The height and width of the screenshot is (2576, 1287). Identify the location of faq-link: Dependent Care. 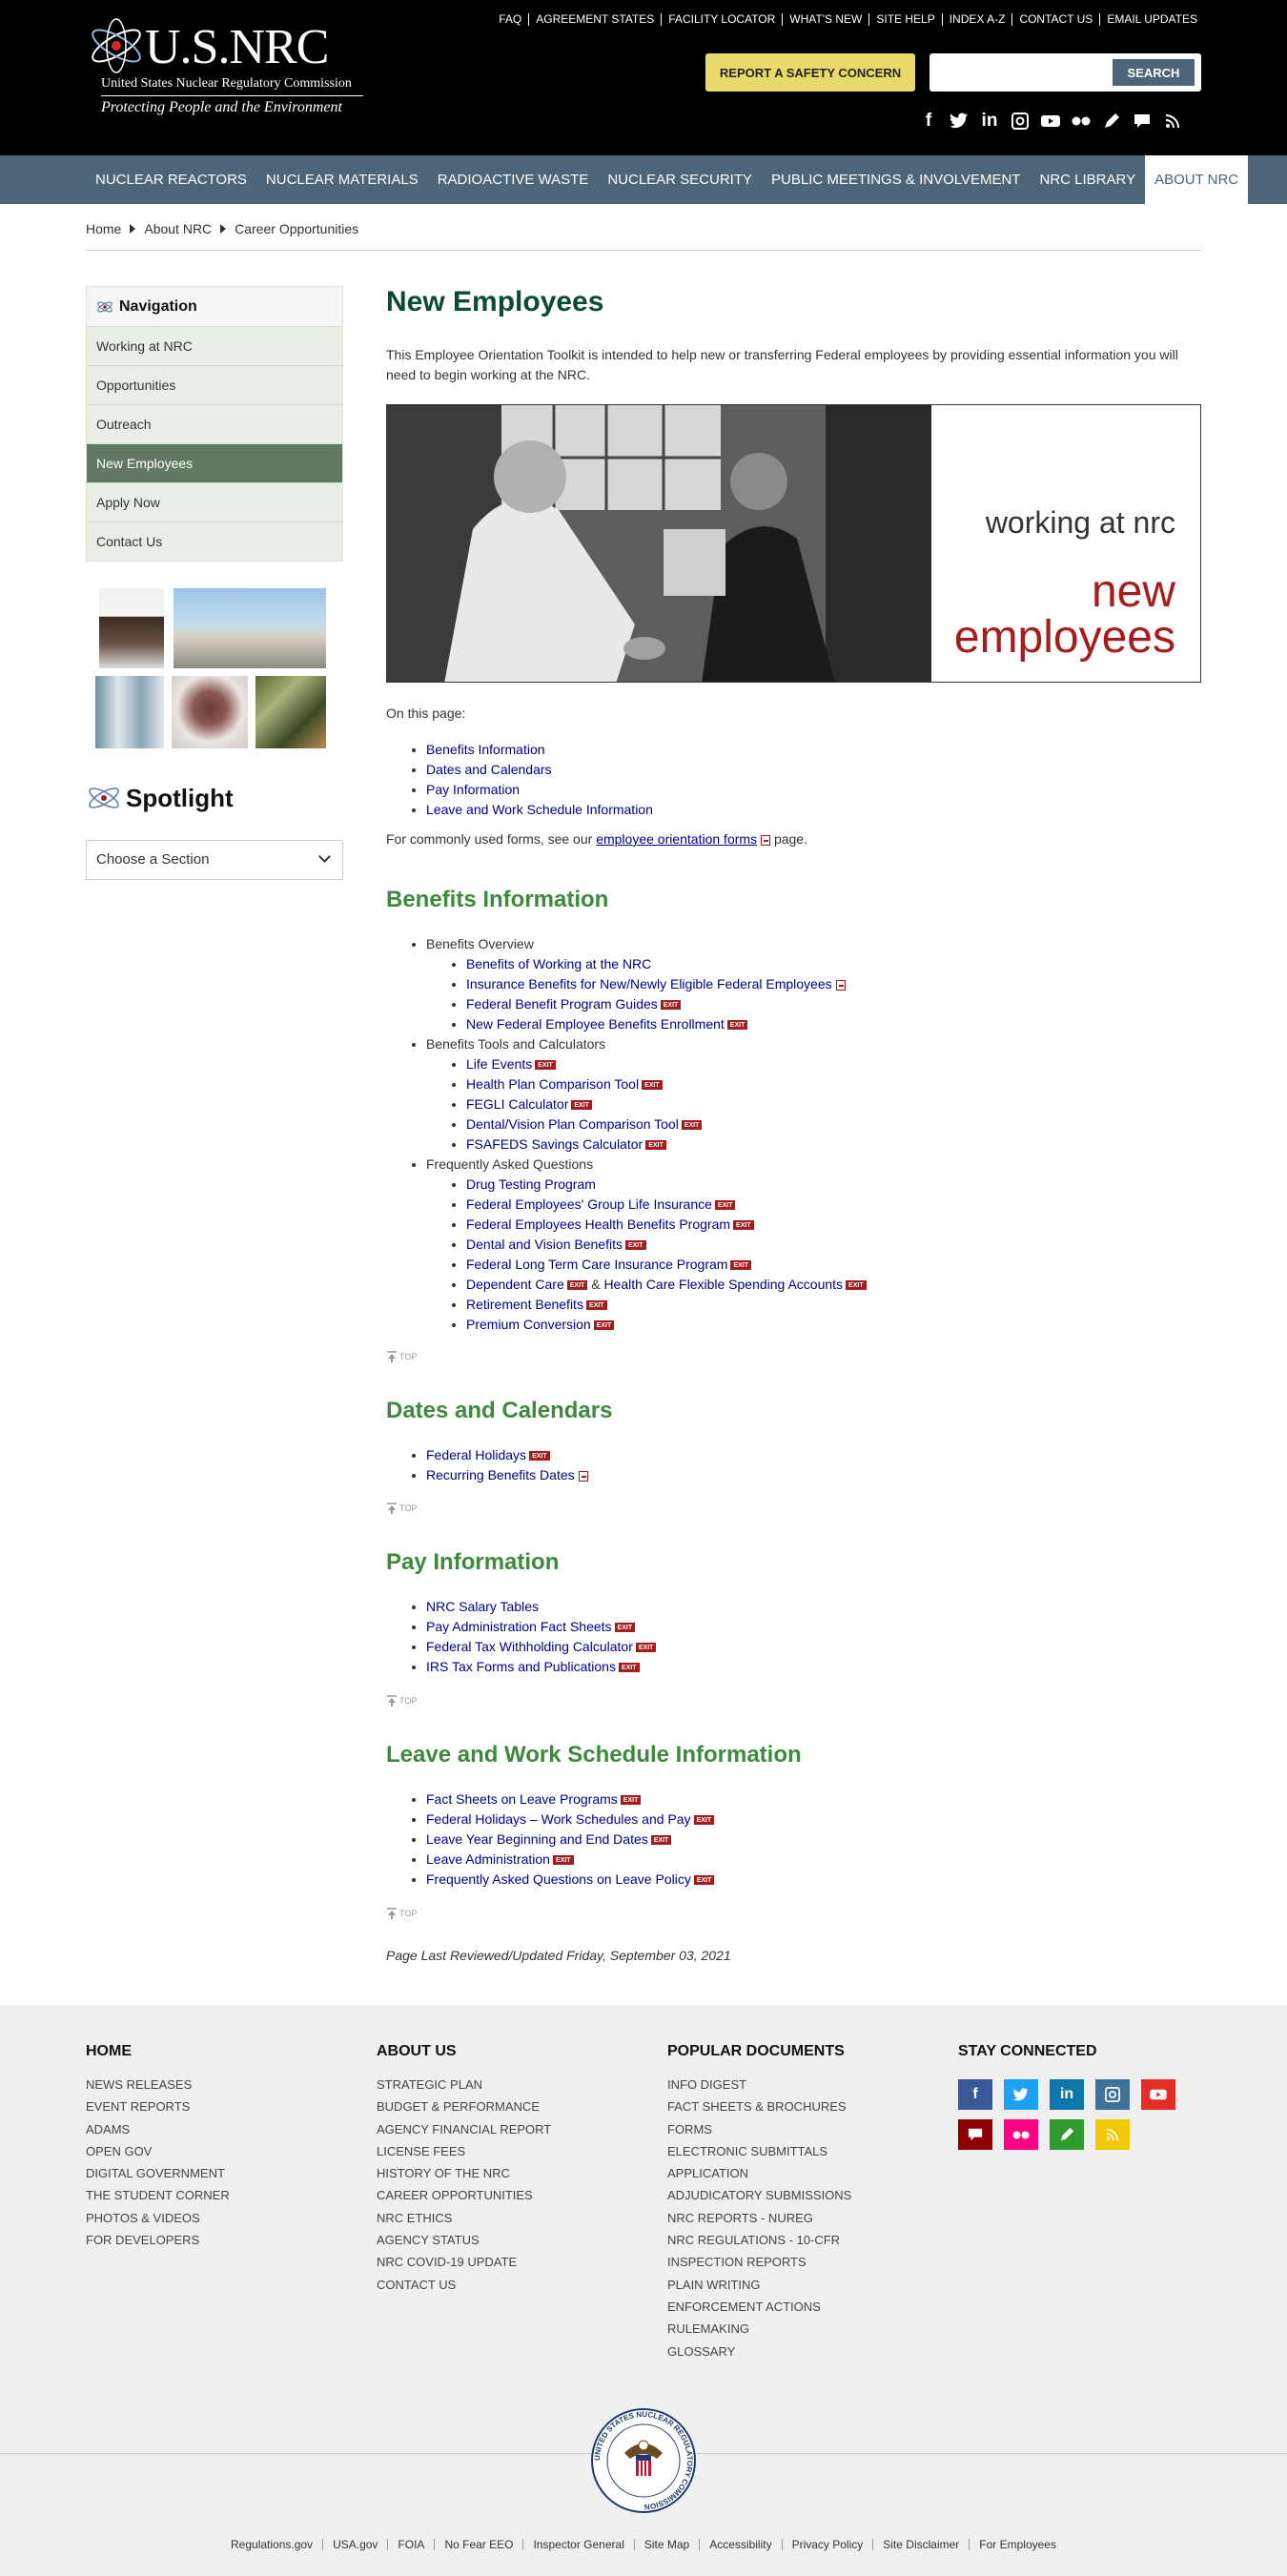
(515, 1284).